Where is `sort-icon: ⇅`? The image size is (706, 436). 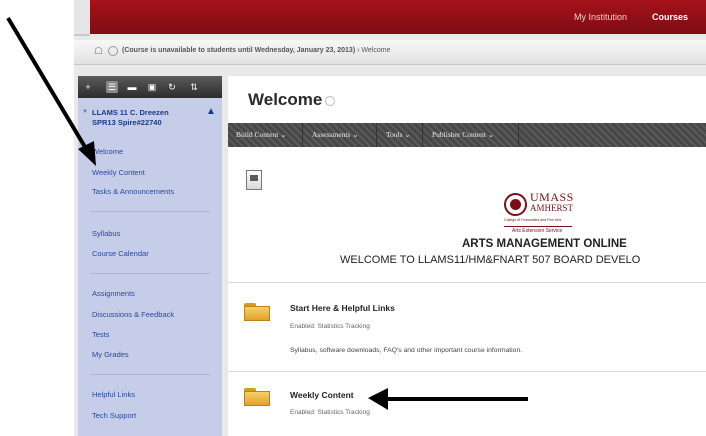 sort-icon: ⇅ is located at coordinates (194, 87).